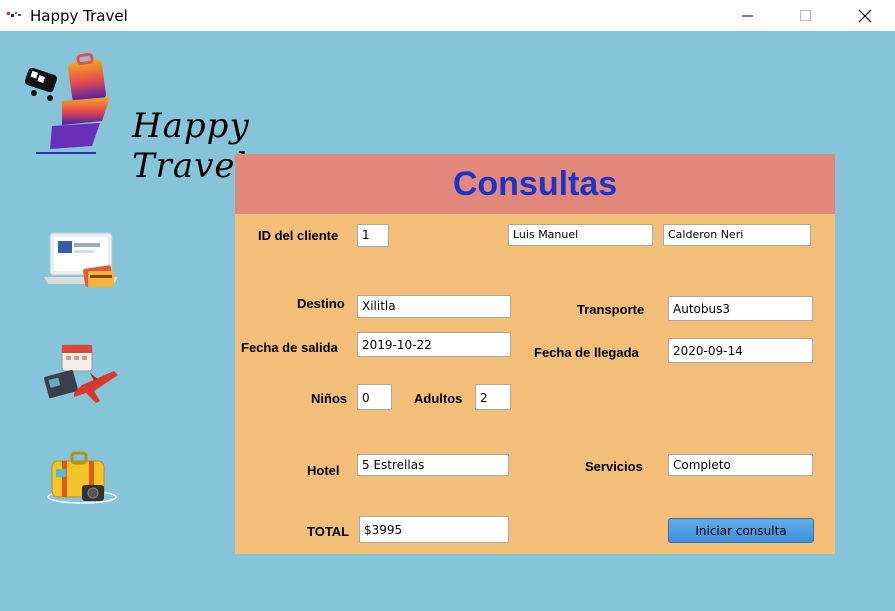  What do you see at coordinates (323, 470) in the screenshot?
I see `hotel-label: Hotel` at bounding box center [323, 470].